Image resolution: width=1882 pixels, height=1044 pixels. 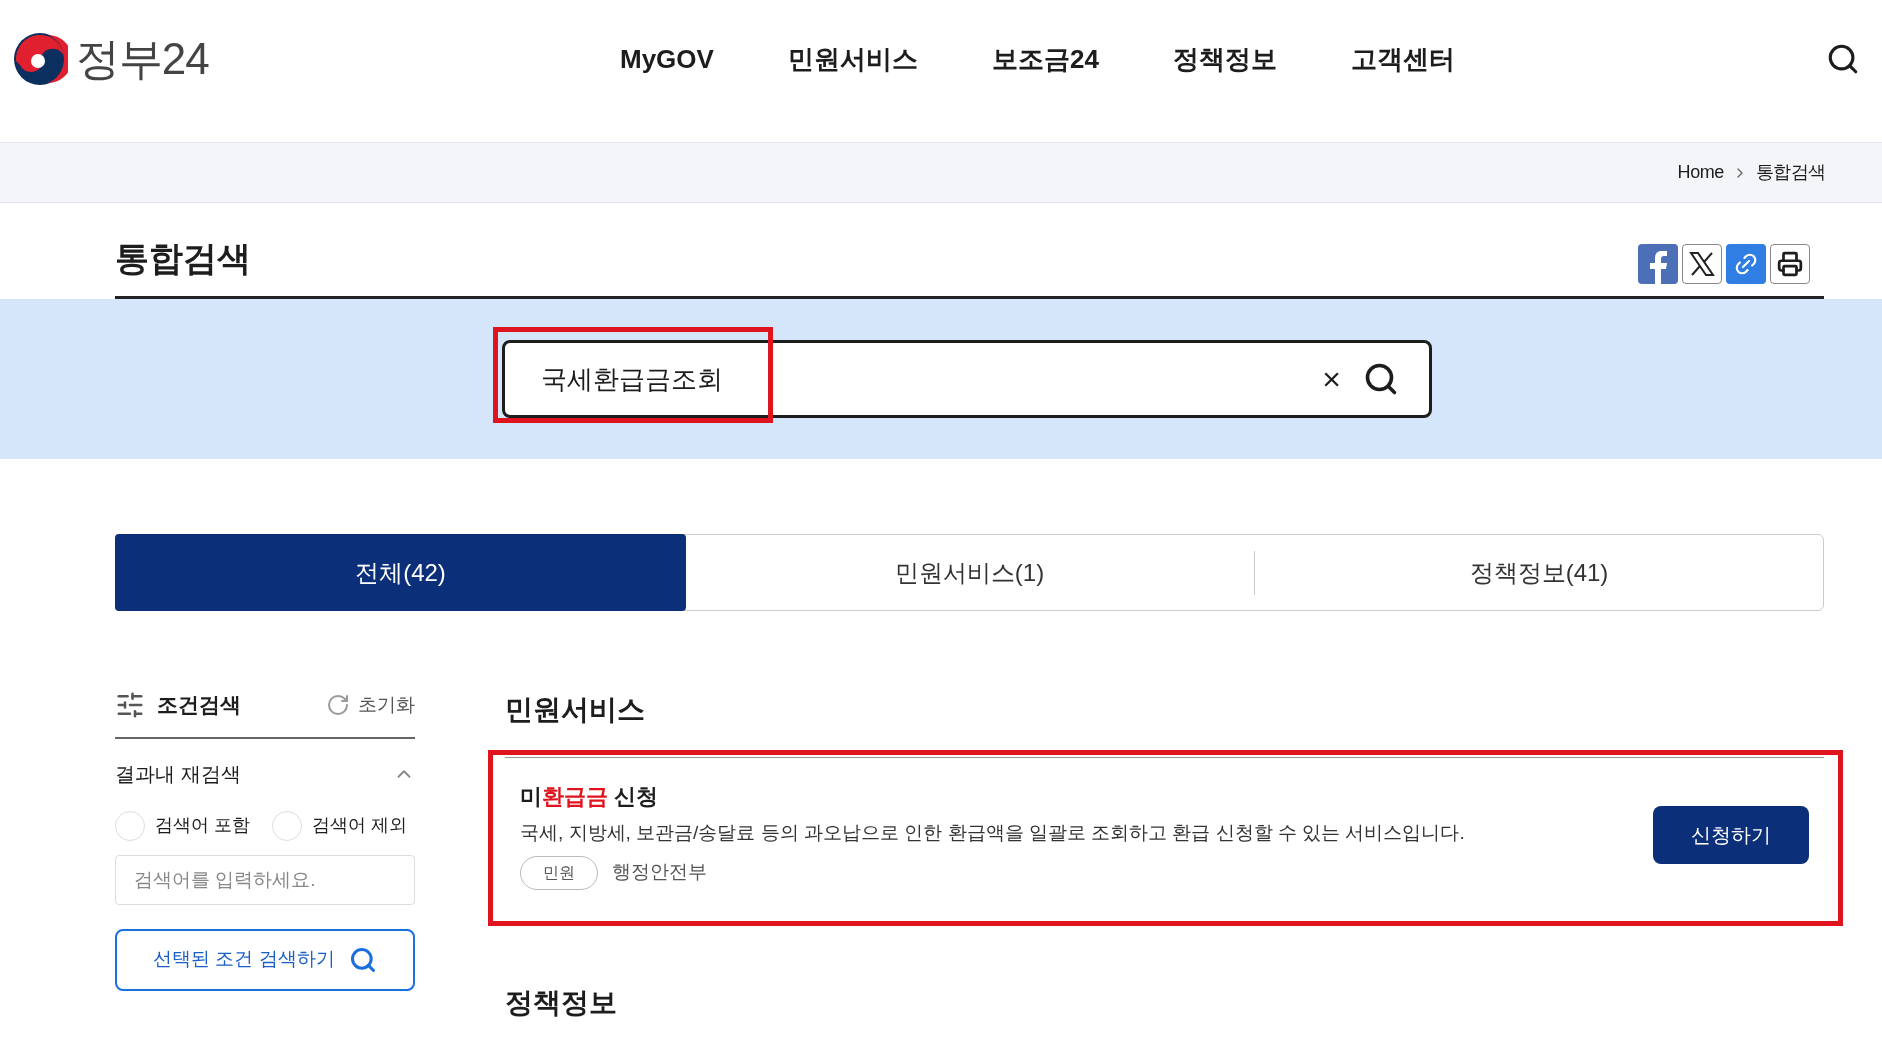 What do you see at coordinates (1790, 172) in the screenshot?
I see `breadcrumb-current: 통합검색` at bounding box center [1790, 172].